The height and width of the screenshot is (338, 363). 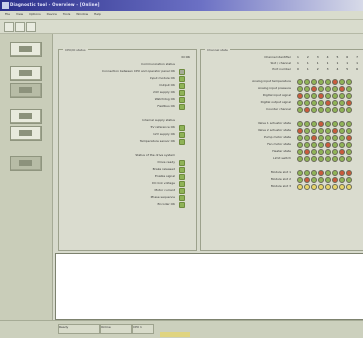 What do you see at coordinates (97, 14) in the screenshot?
I see `menu-help: Help` at bounding box center [97, 14].